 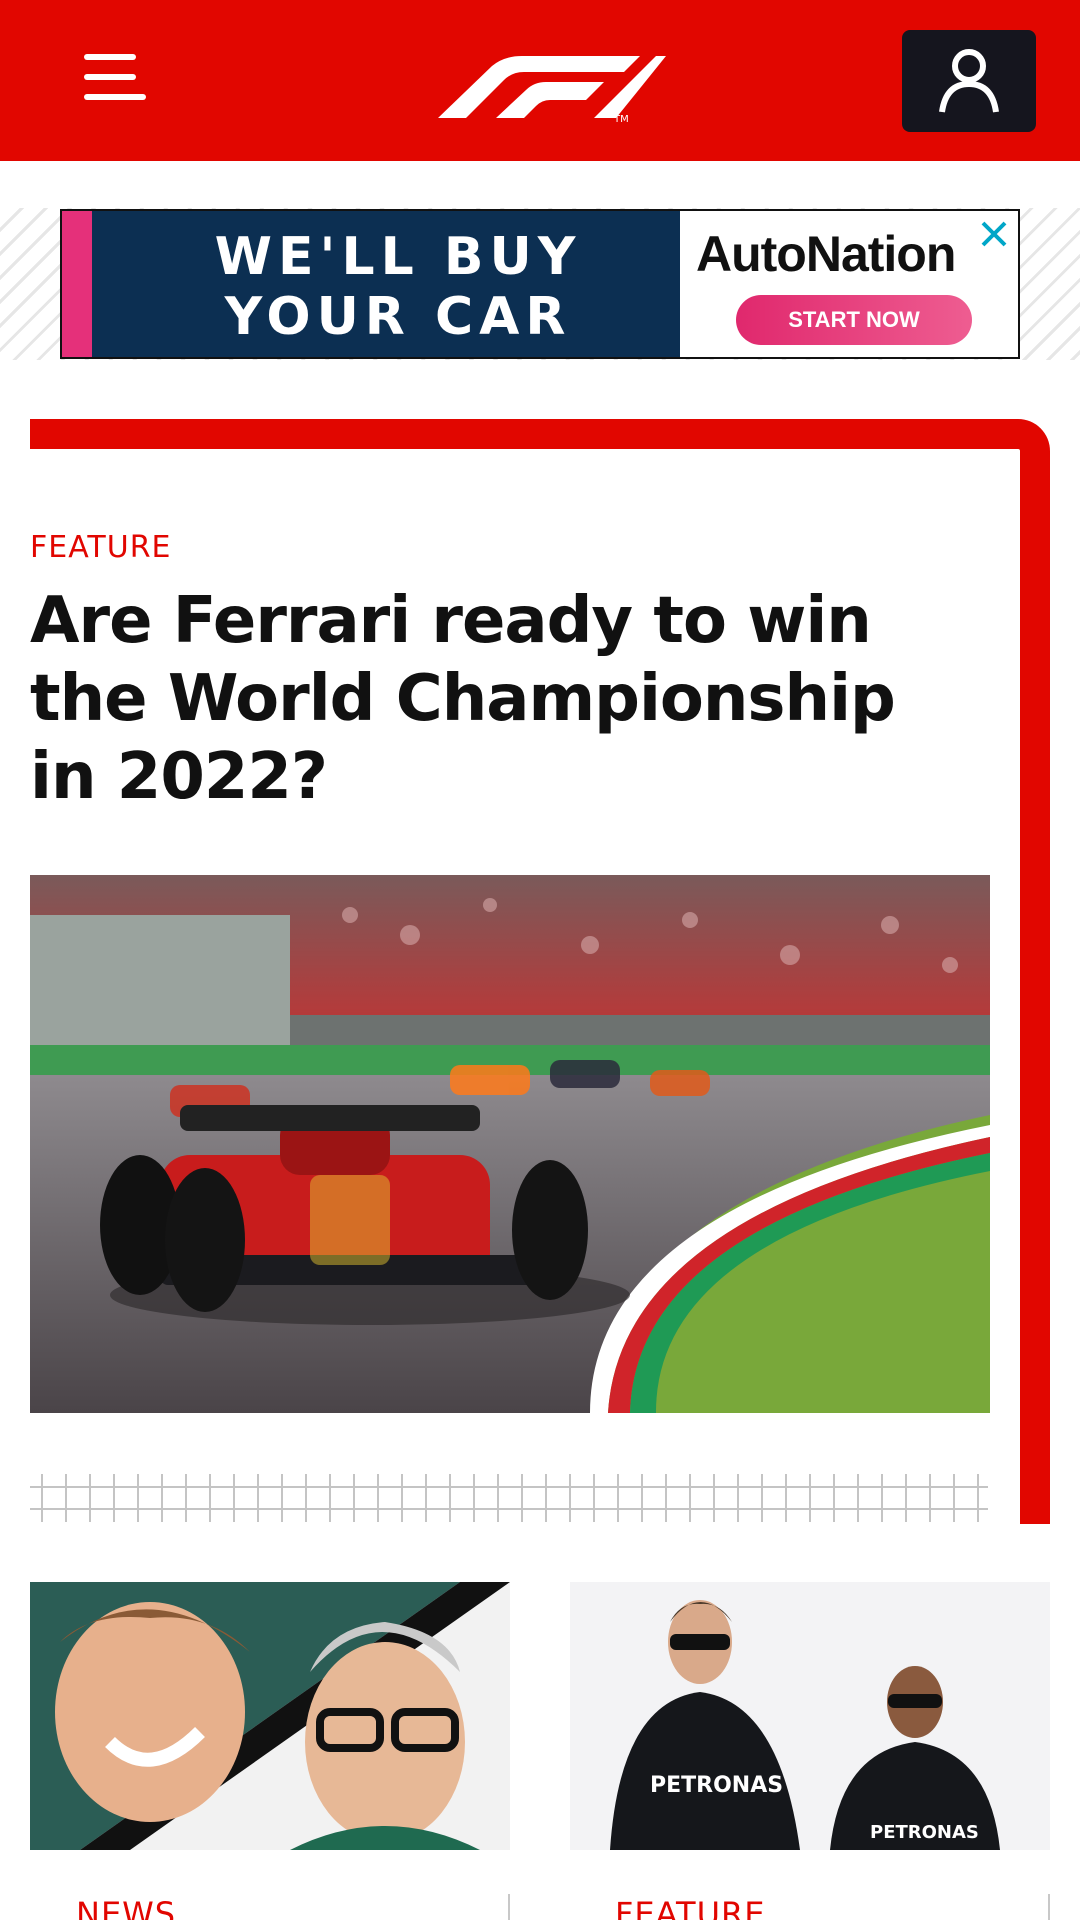 I want to click on f1-logo: TM, so click(x=543, y=88).